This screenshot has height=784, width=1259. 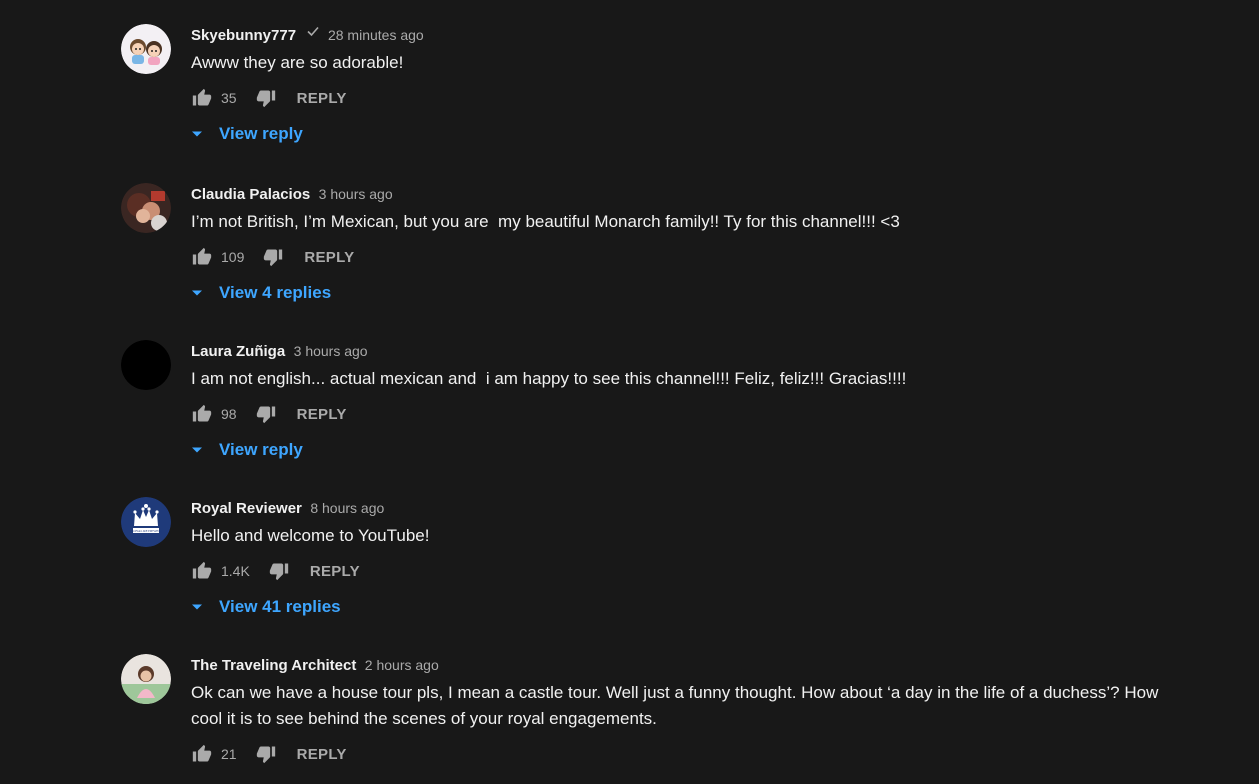 I want to click on author-name: Laura Zuñiga, so click(x=238, y=351).